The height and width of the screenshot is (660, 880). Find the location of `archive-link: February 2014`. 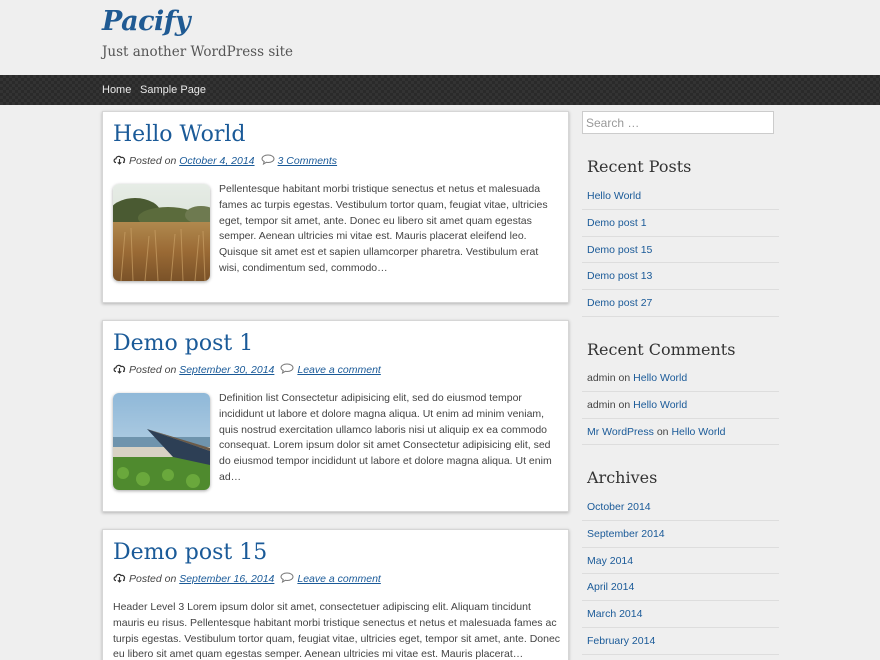

archive-link: February 2014 is located at coordinates (621, 641).